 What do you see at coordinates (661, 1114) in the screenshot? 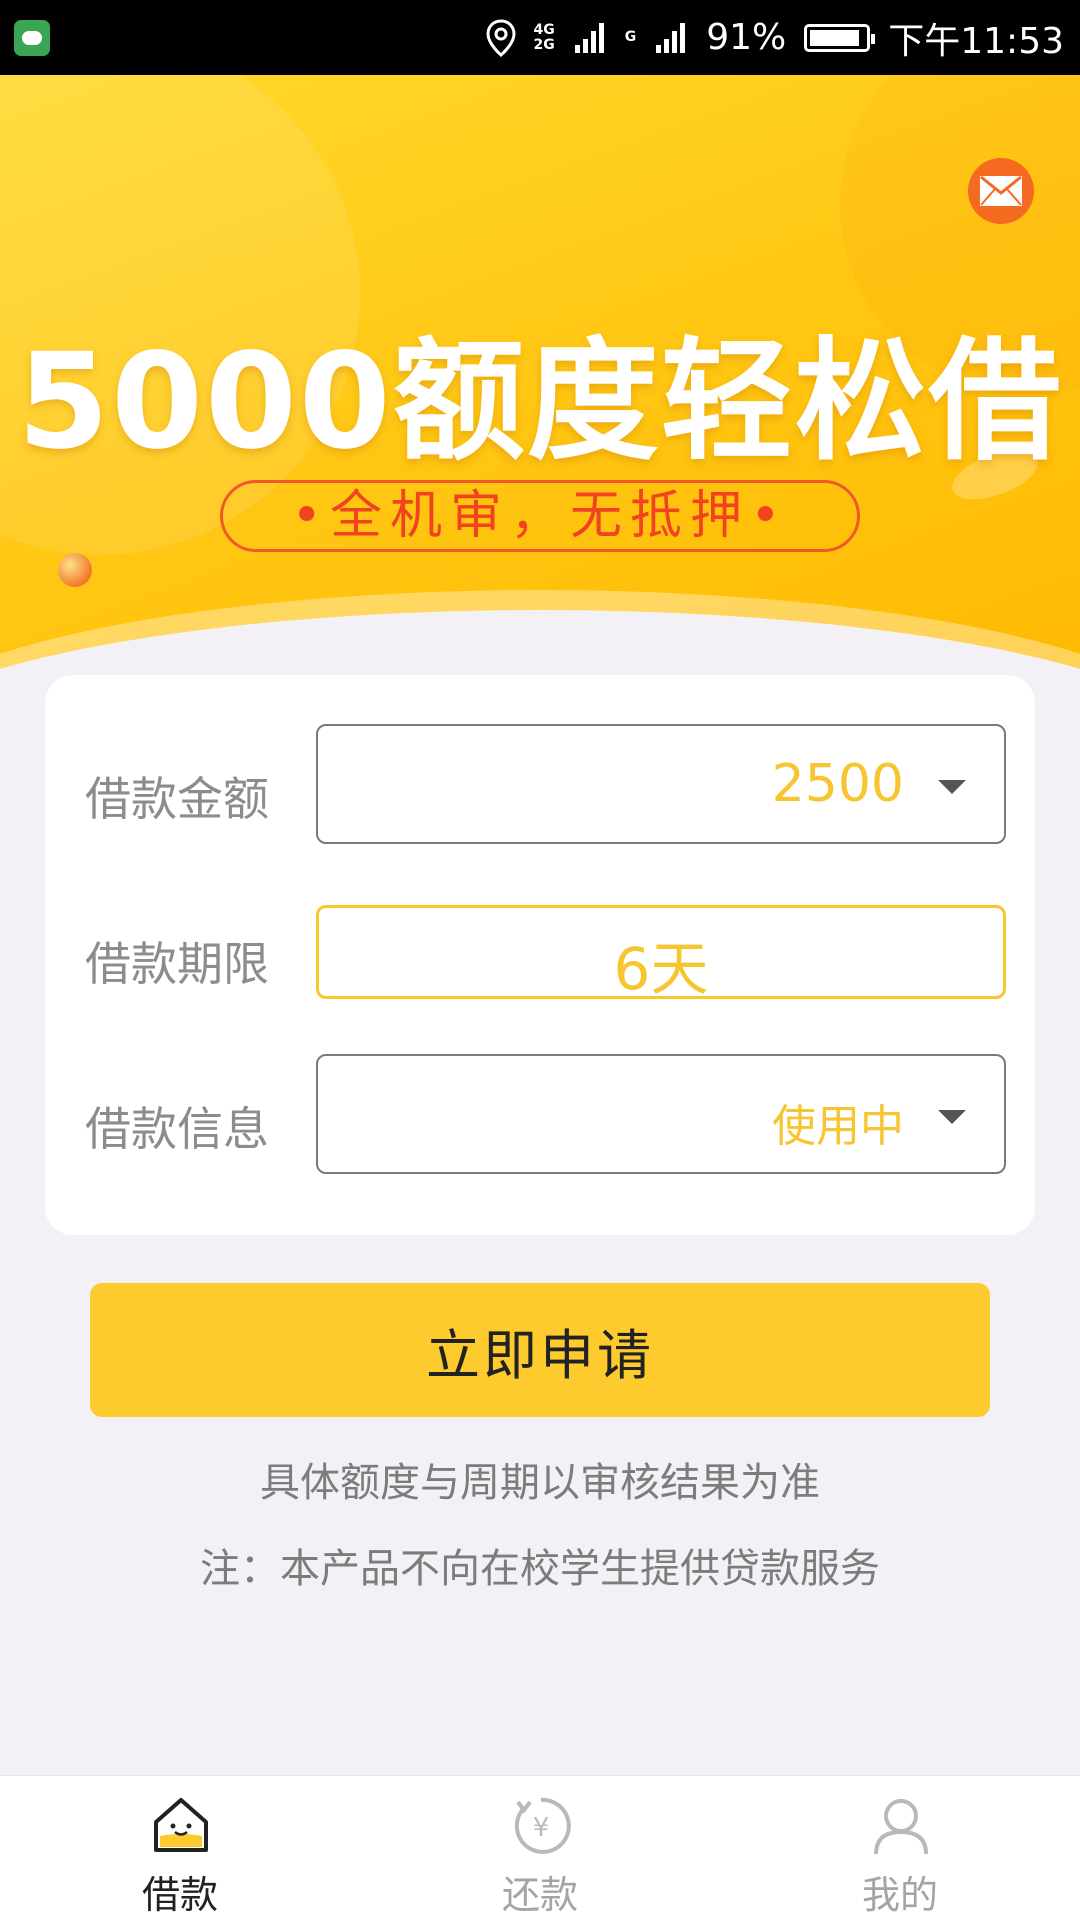
I see `info-select: 使用中` at bounding box center [661, 1114].